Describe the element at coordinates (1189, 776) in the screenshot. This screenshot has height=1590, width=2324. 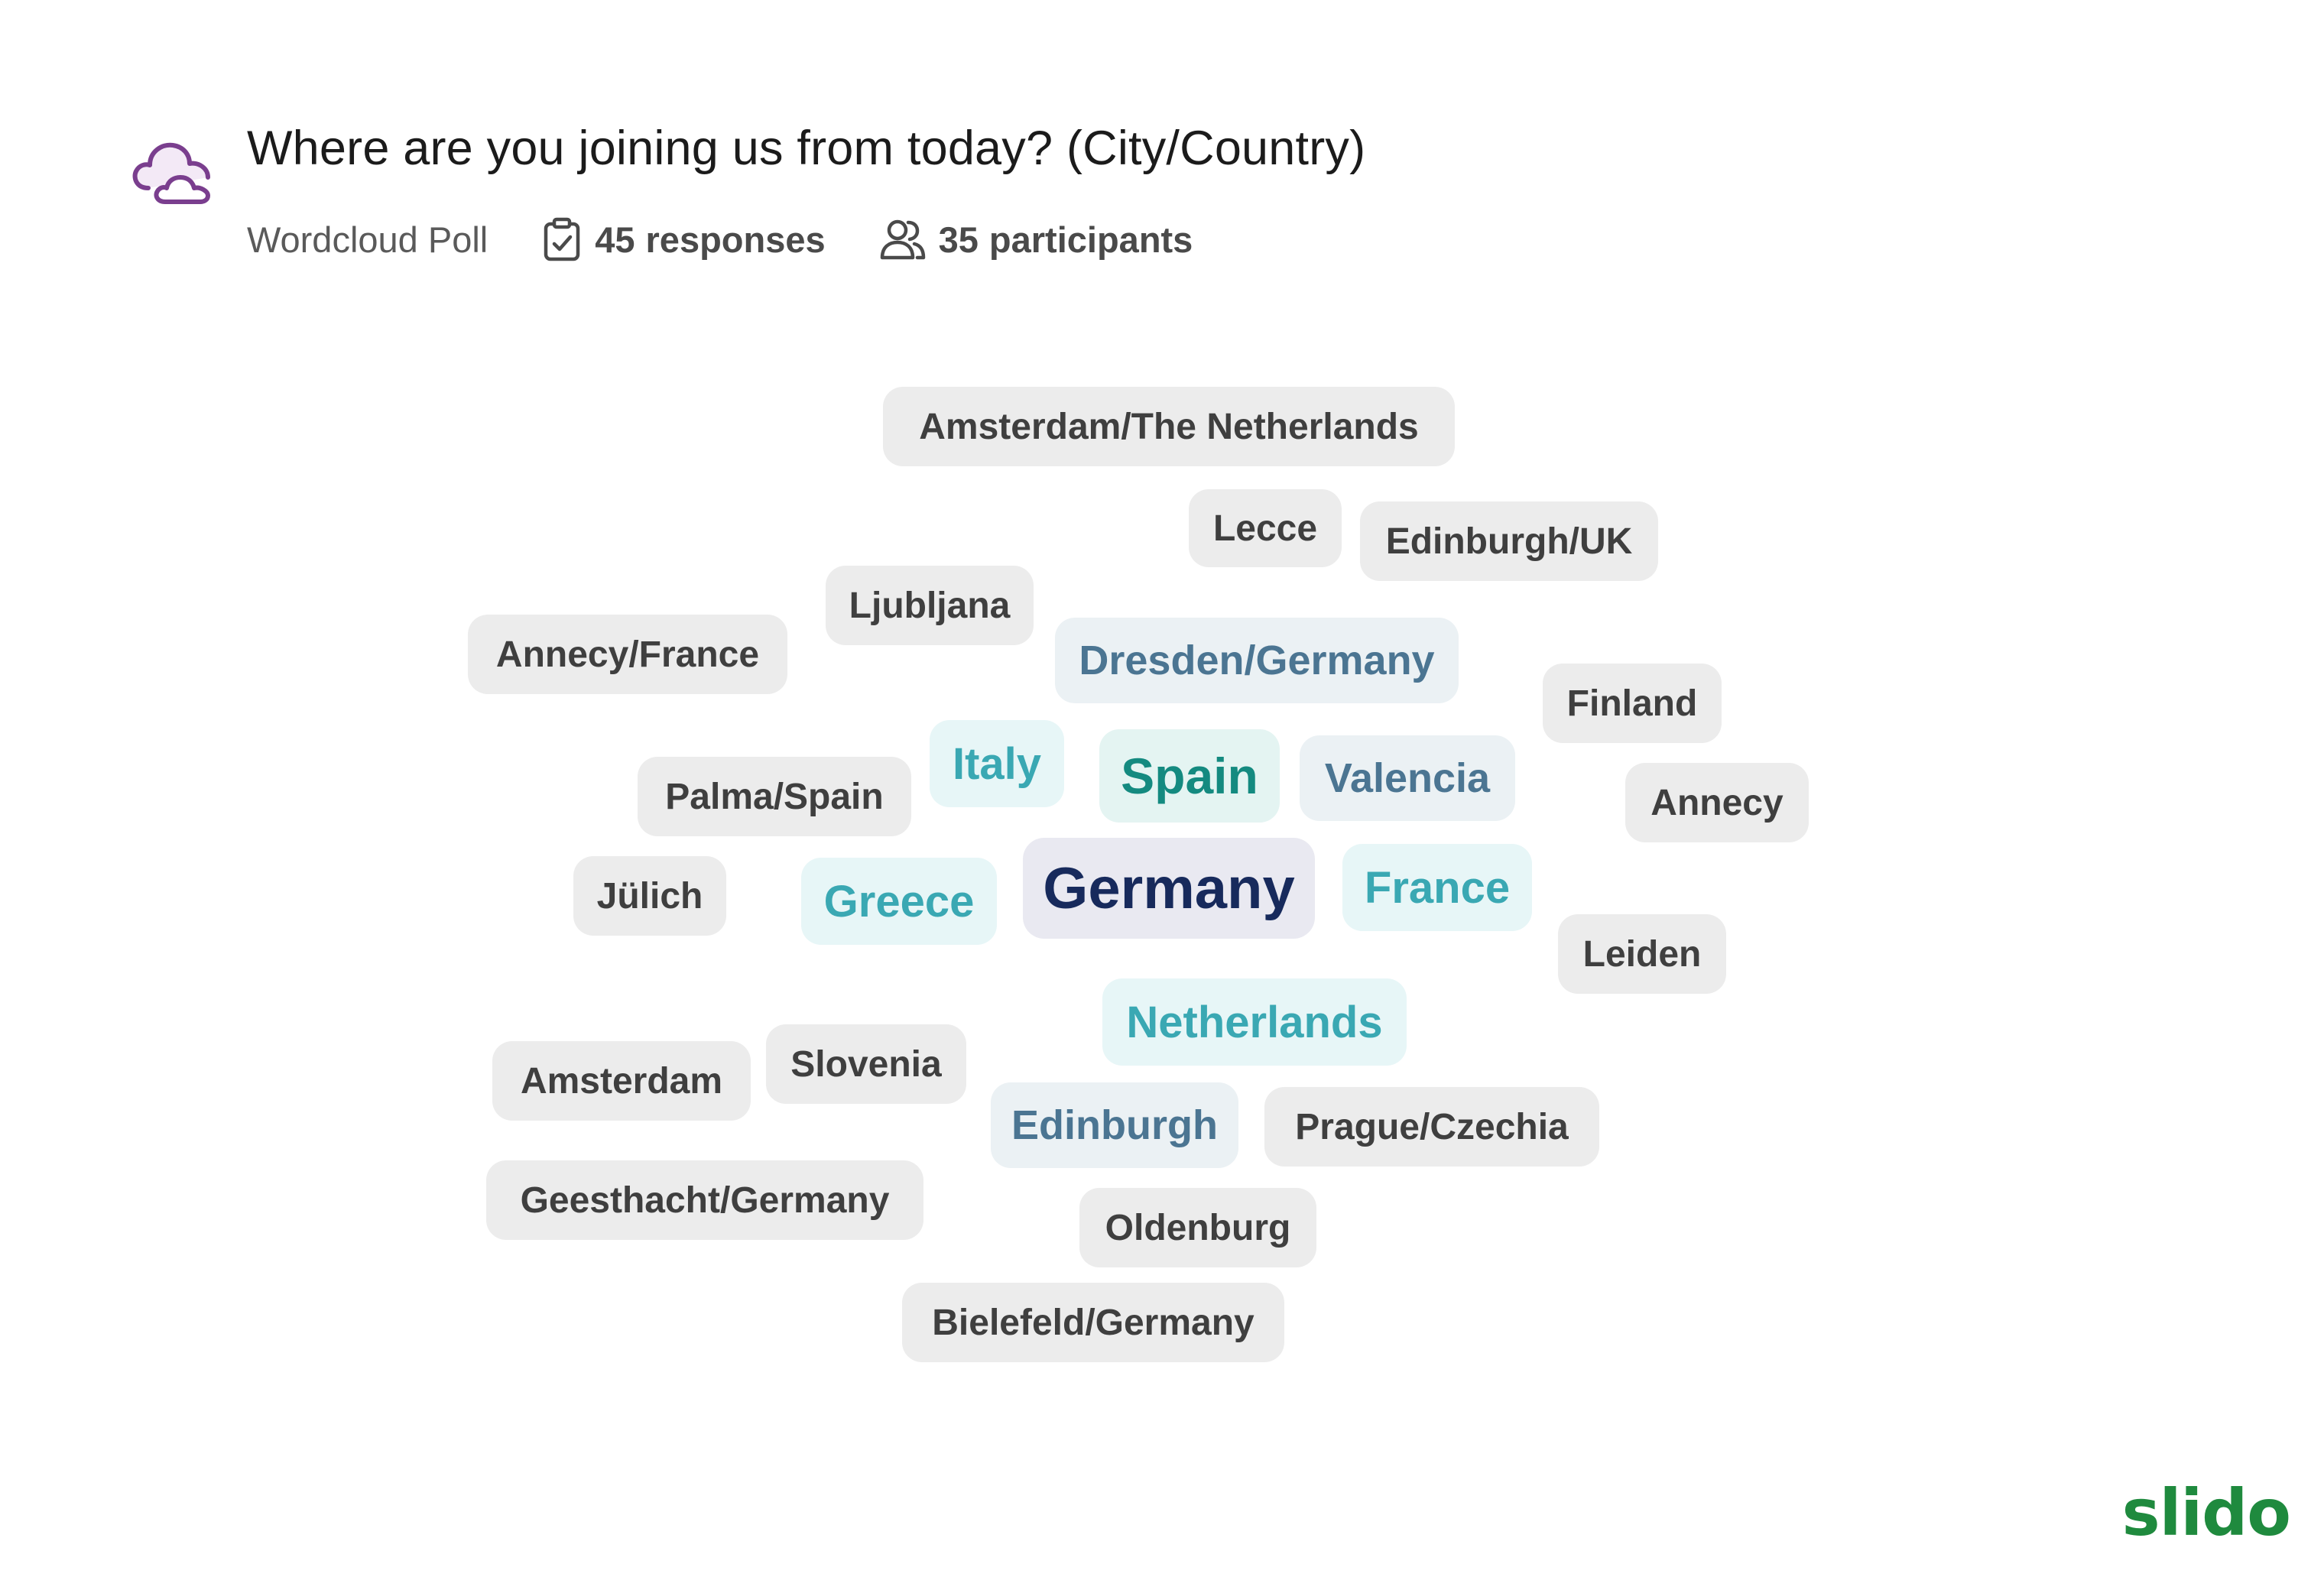
I see `word-chip: Spain` at that location.